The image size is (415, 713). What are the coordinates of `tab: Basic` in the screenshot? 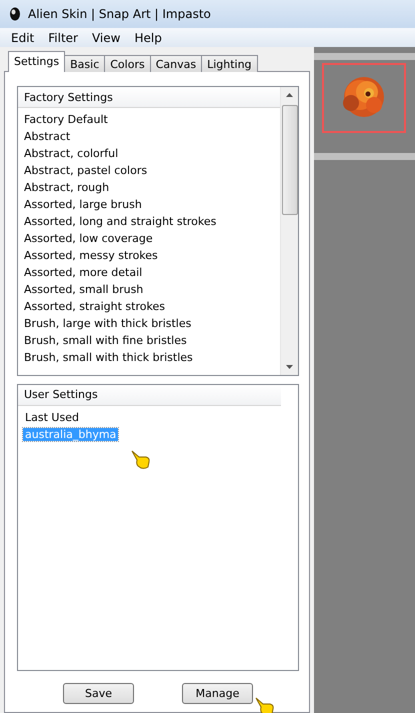 It's located at (85, 63).